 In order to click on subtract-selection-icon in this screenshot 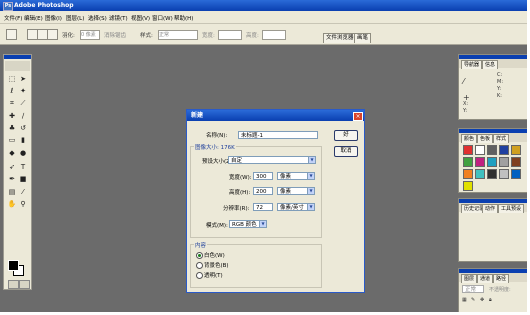, I will do `click(52, 34)`.